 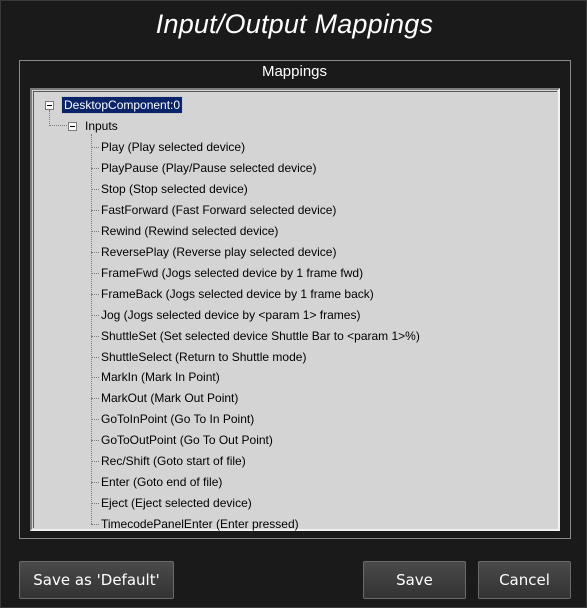 What do you see at coordinates (160, 377) in the screenshot?
I see `tree-item: MarkIn (Mark In Point)` at bounding box center [160, 377].